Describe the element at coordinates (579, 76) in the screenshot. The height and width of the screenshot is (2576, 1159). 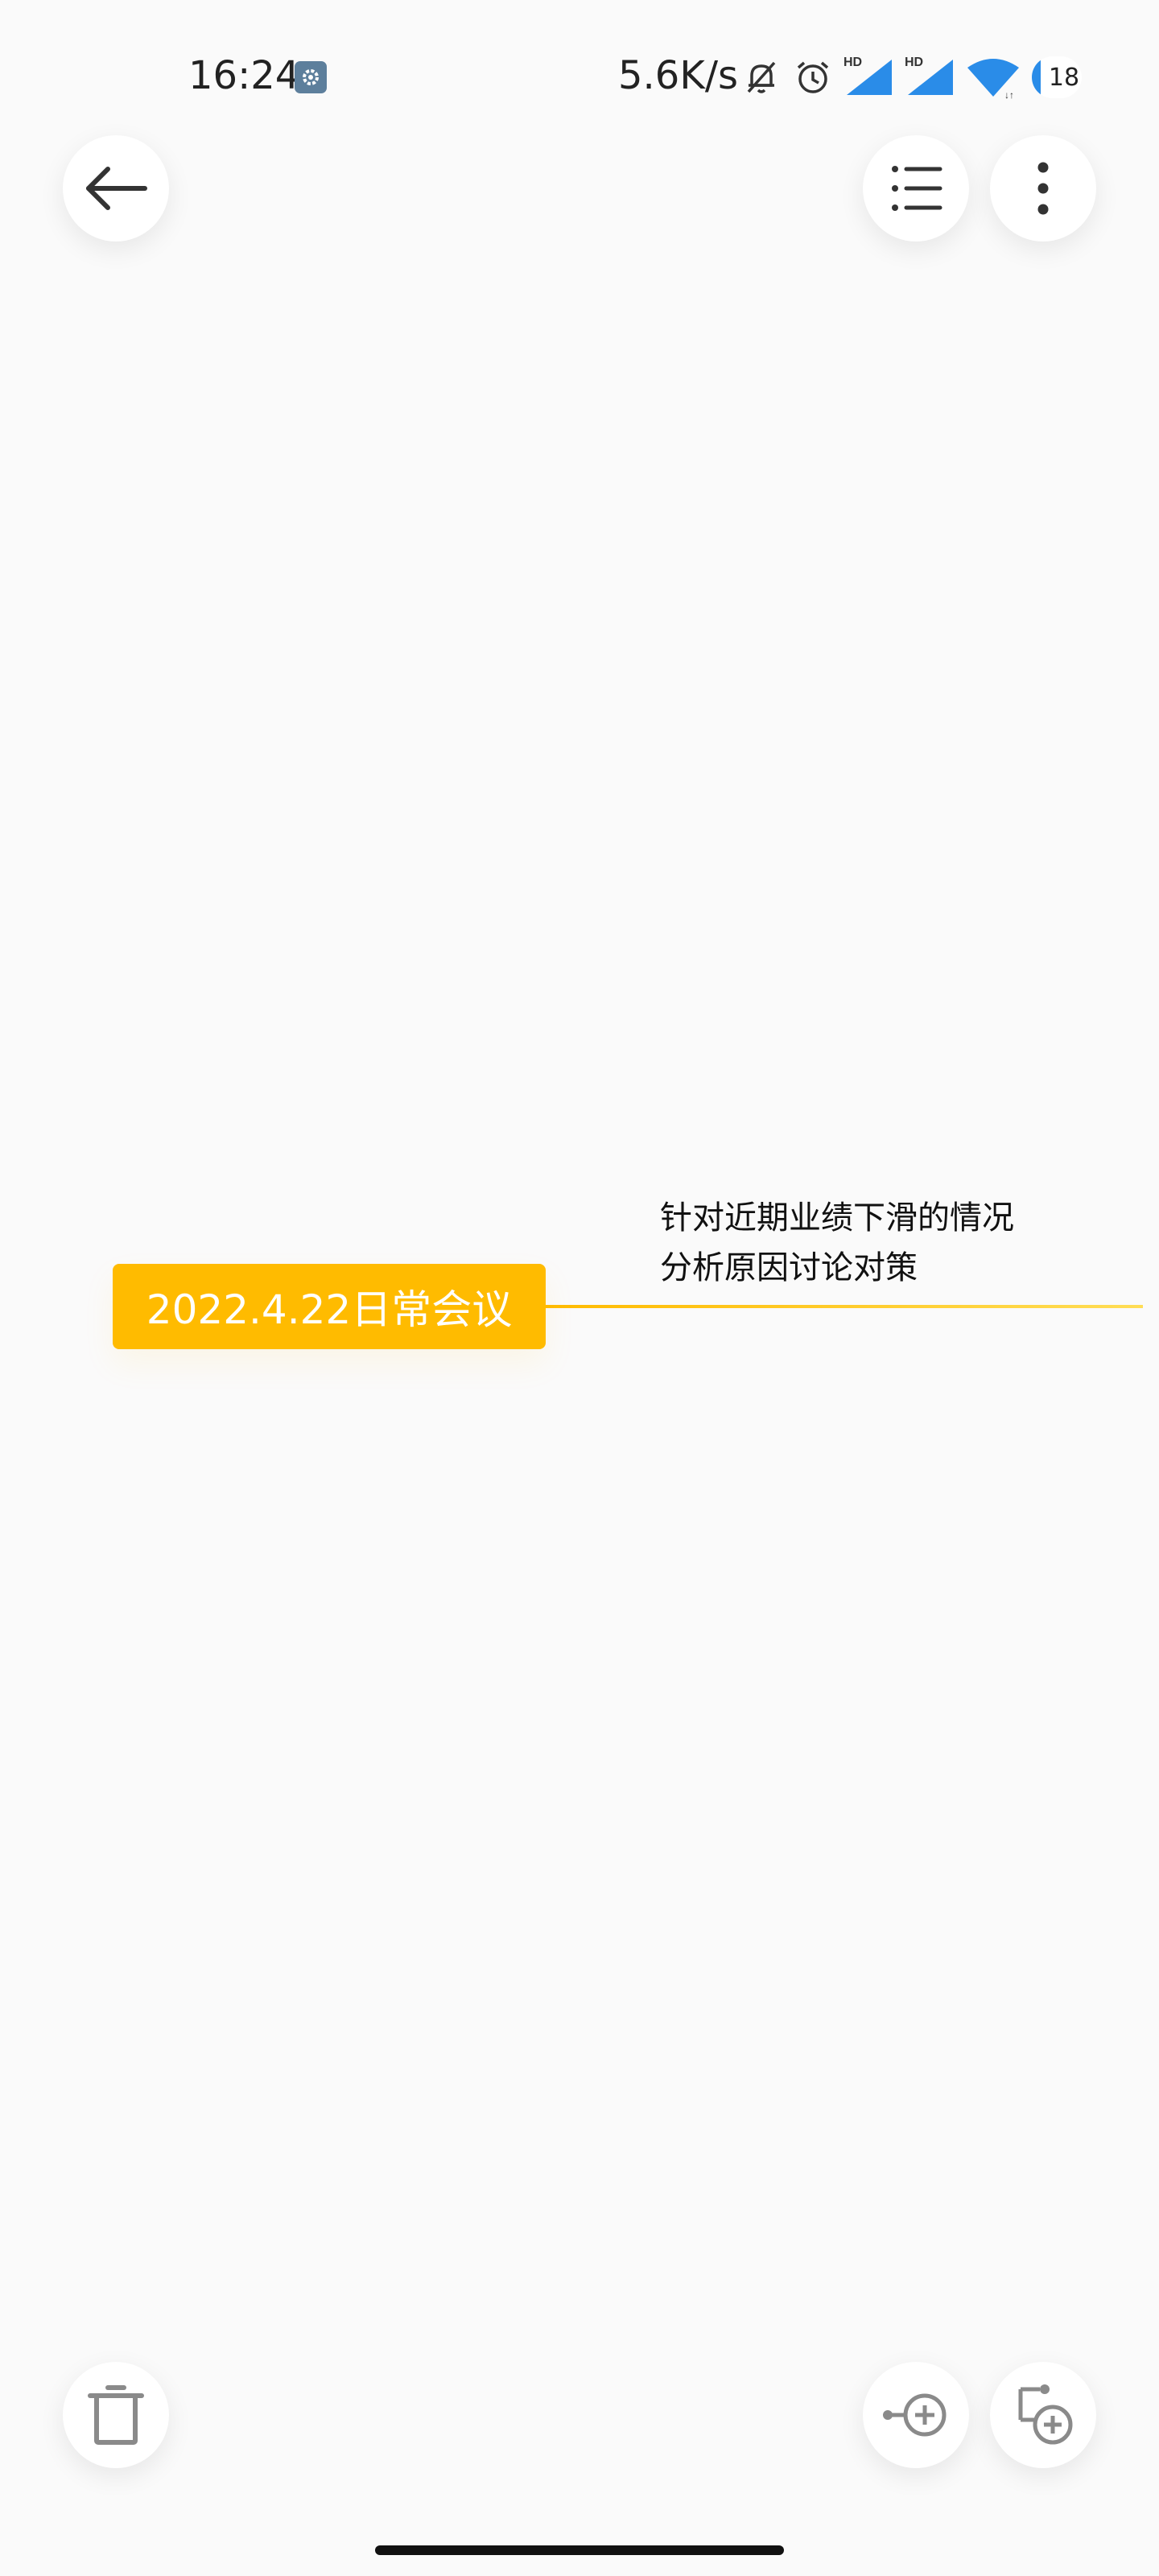
I see `status-bar: 16:24 5.6K/s HD HD ↓↑ 18` at that location.